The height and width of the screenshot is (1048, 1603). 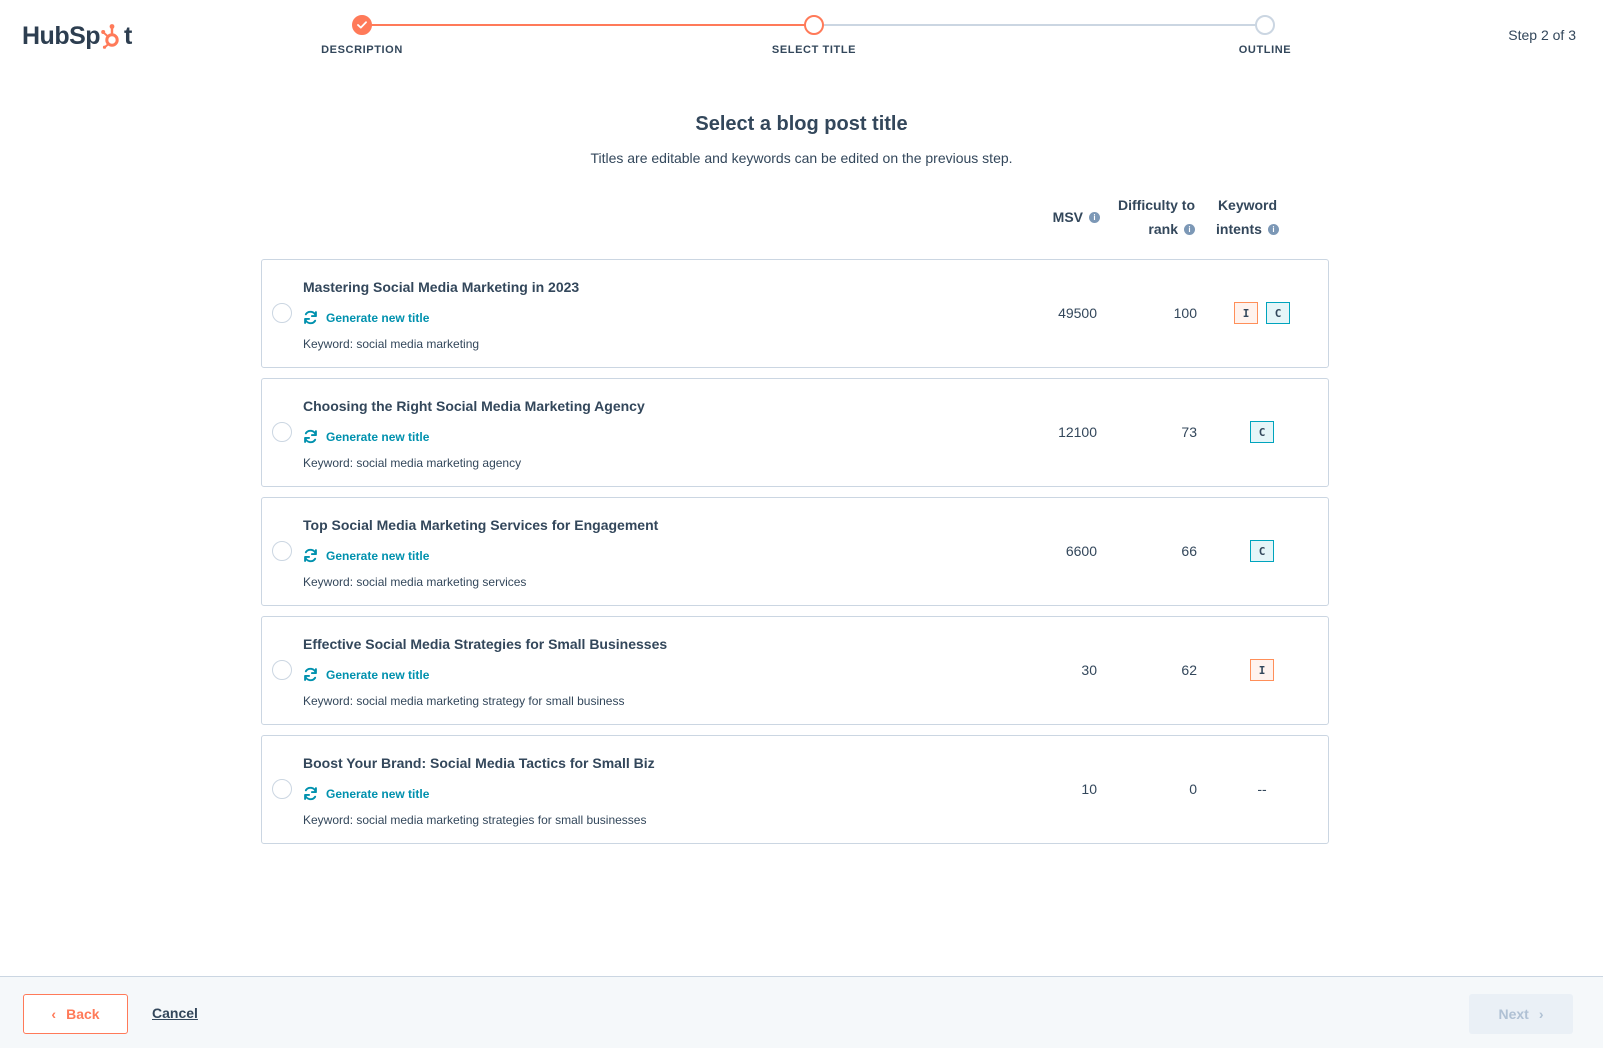 What do you see at coordinates (1193, 789) in the screenshot?
I see `difficulty-value: 0` at bounding box center [1193, 789].